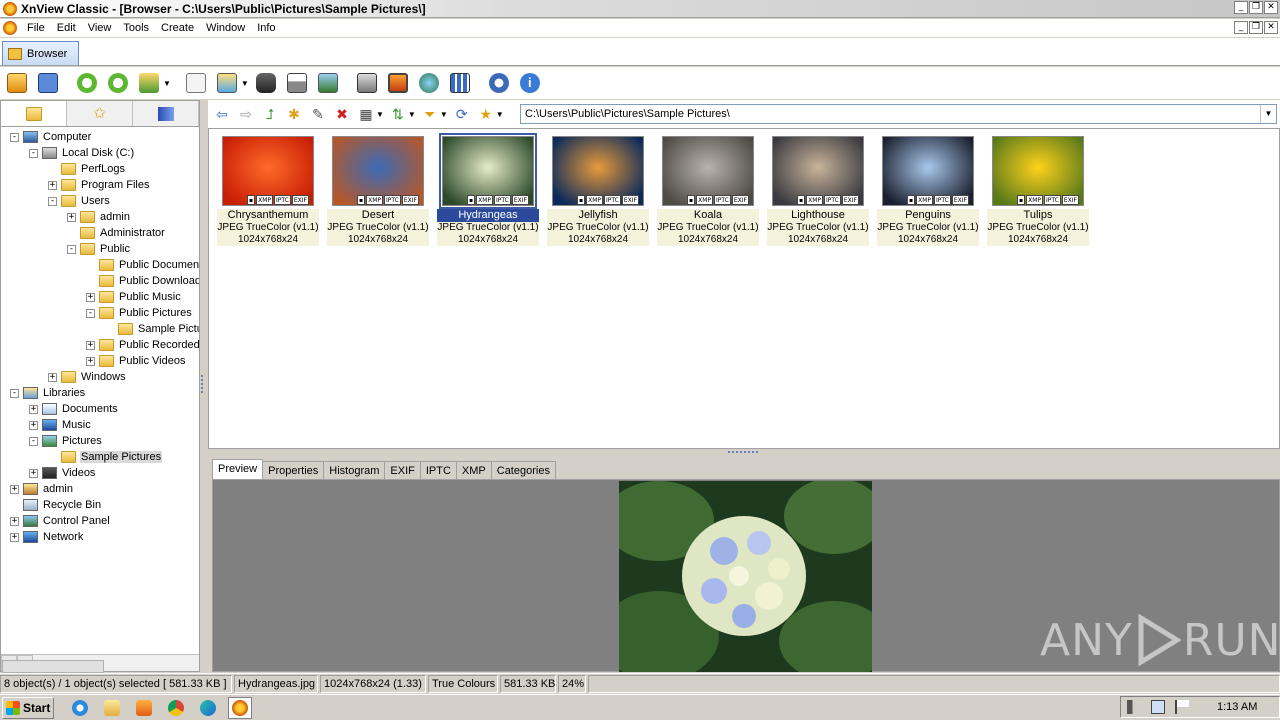 This screenshot has height=720, width=1280. Describe the element at coordinates (149, 83) in the screenshot. I see `acquire-button` at that location.